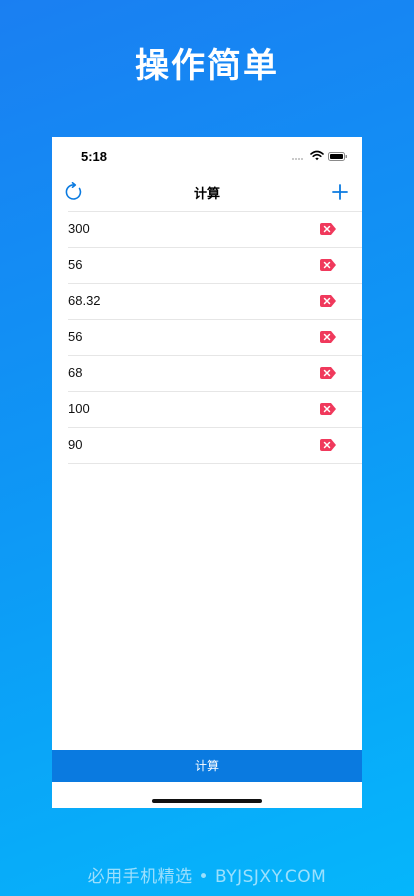 The width and height of the screenshot is (414, 896). What do you see at coordinates (215, 302) in the screenshot?
I see `list-item: 68.32` at bounding box center [215, 302].